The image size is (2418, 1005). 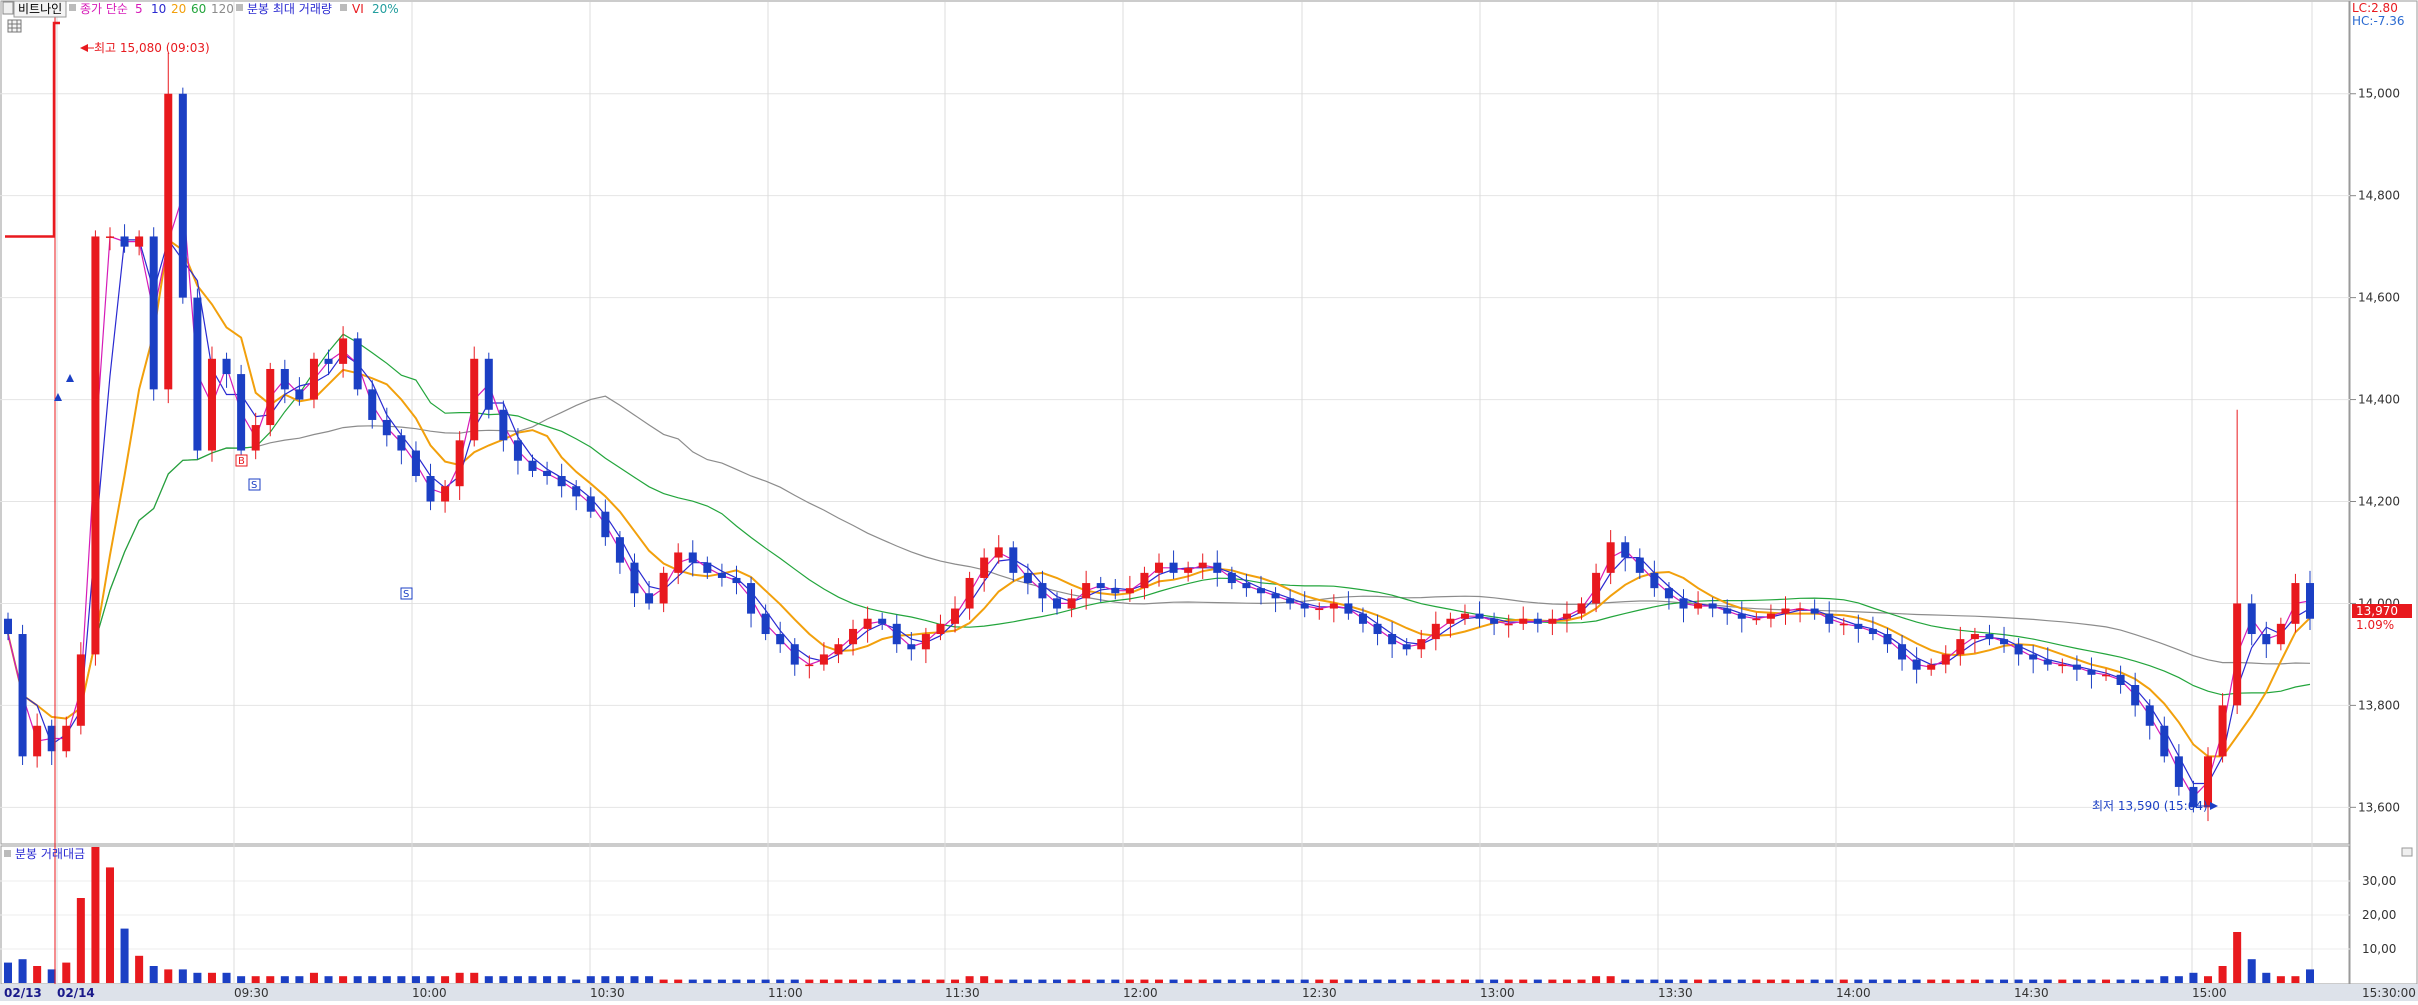 What do you see at coordinates (607, 993) in the screenshot?
I see `time-tick-label: 10:30` at bounding box center [607, 993].